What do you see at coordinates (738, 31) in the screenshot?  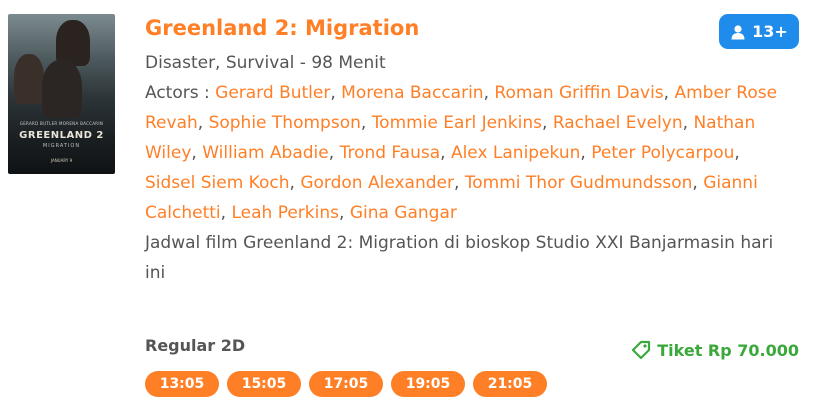 I see `user-icon` at bounding box center [738, 31].